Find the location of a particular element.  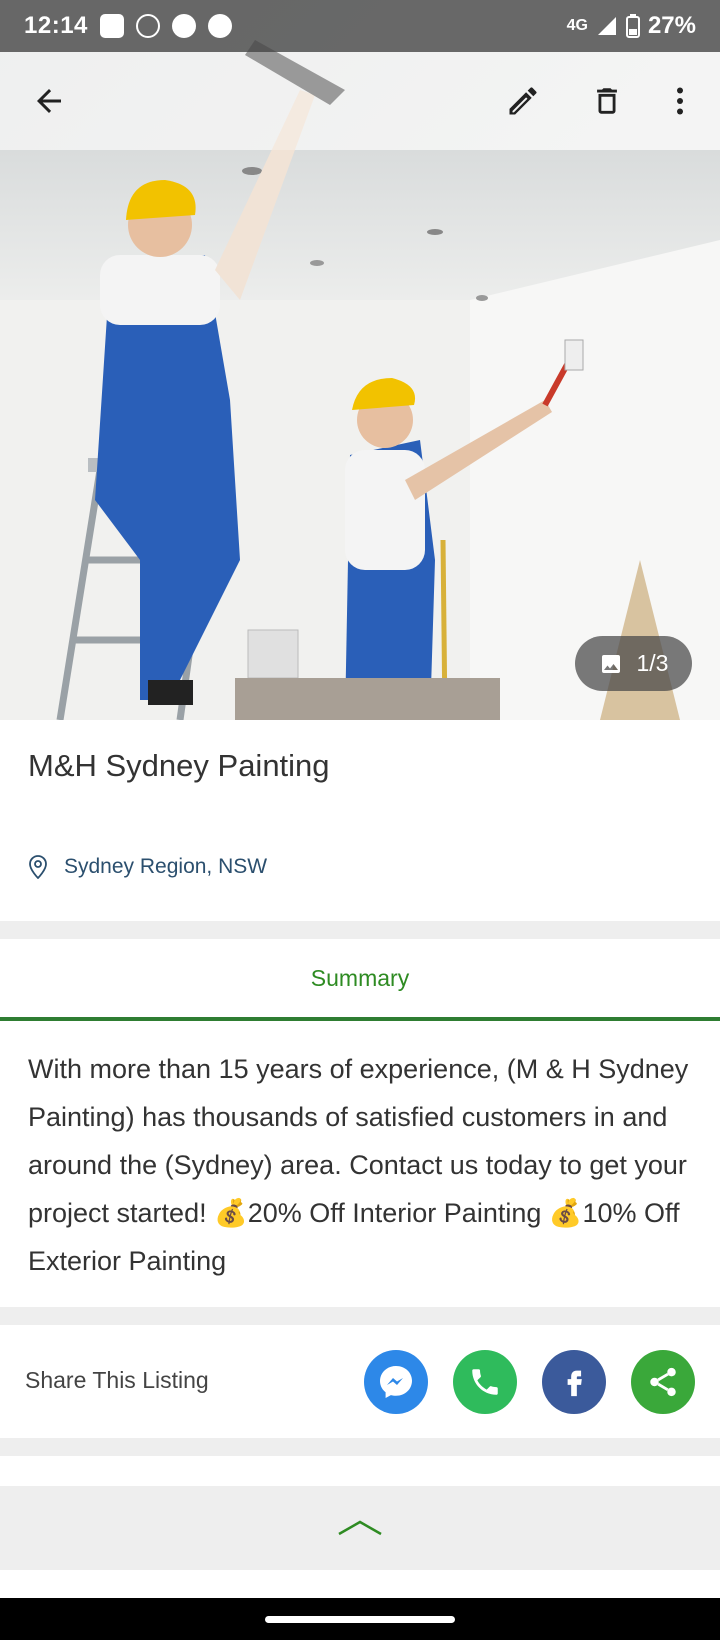

arrow-left-icon is located at coordinates (49, 101).